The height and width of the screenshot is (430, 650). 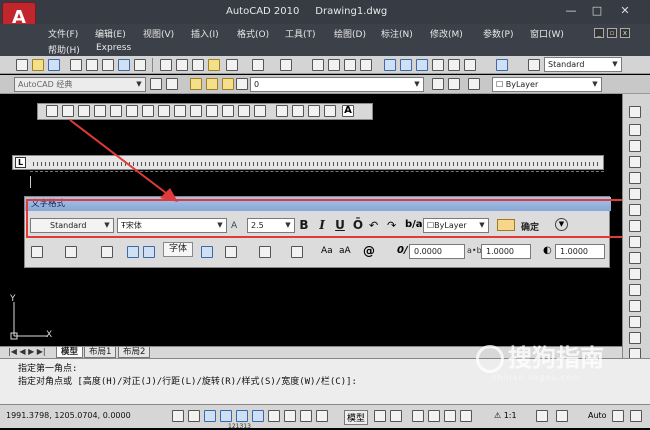 What do you see at coordinates (498, 33) in the screenshot?
I see `menu-parametric: 参数(P)` at bounding box center [498, 33].